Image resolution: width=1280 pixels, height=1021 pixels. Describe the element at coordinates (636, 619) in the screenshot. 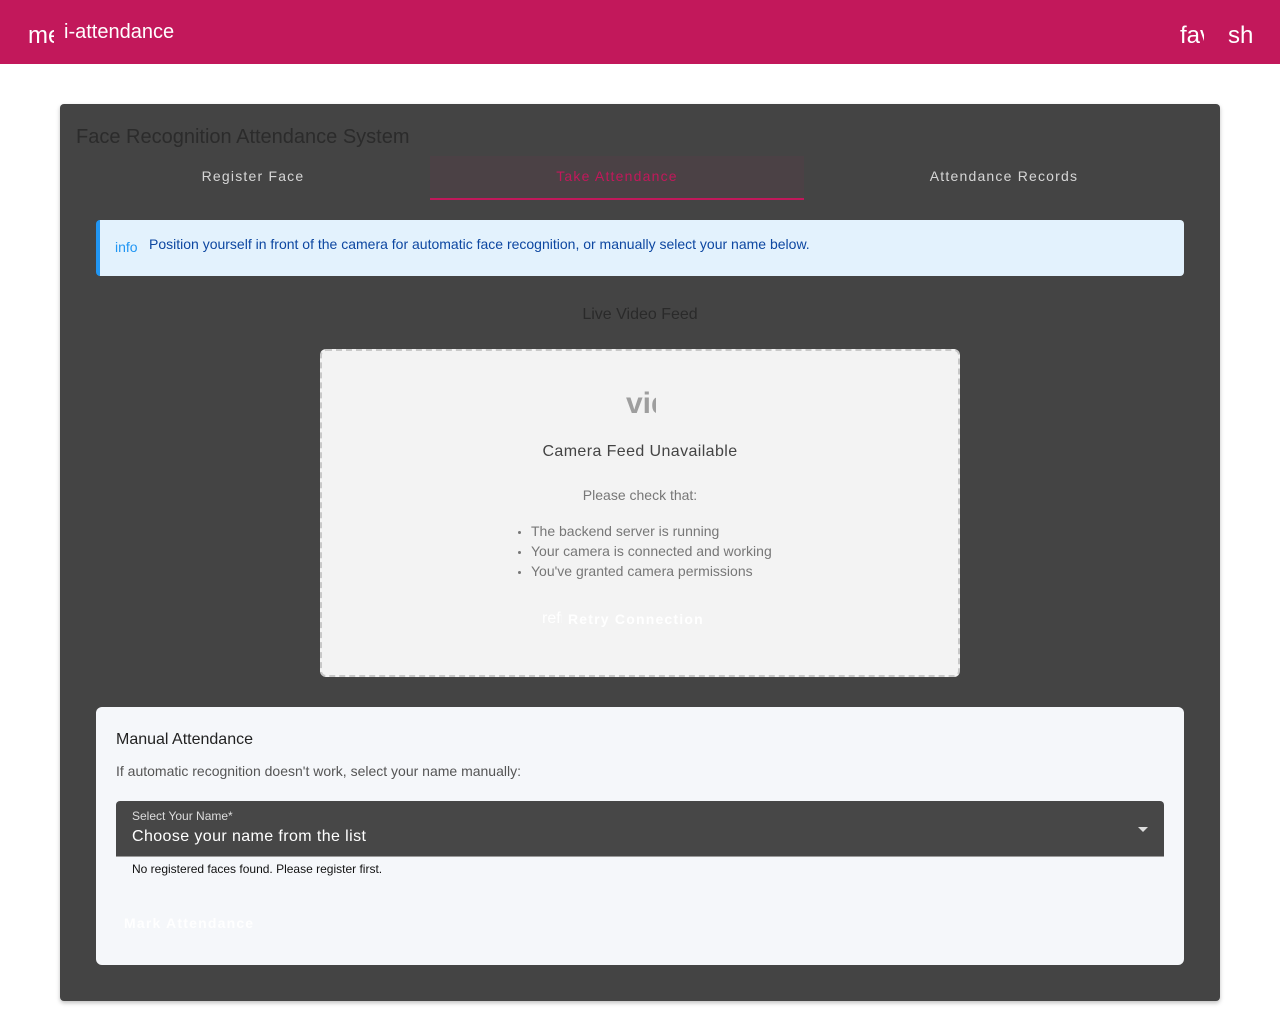

I see `retry-connection-label: Retry Connection` at that location.